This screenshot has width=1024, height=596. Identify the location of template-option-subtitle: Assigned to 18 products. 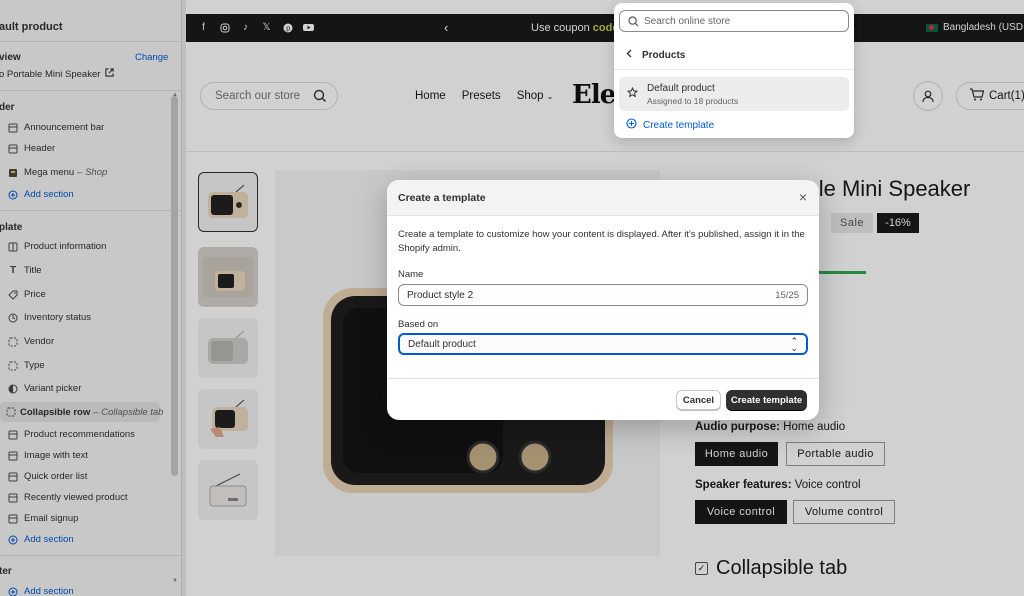
(693, 101).